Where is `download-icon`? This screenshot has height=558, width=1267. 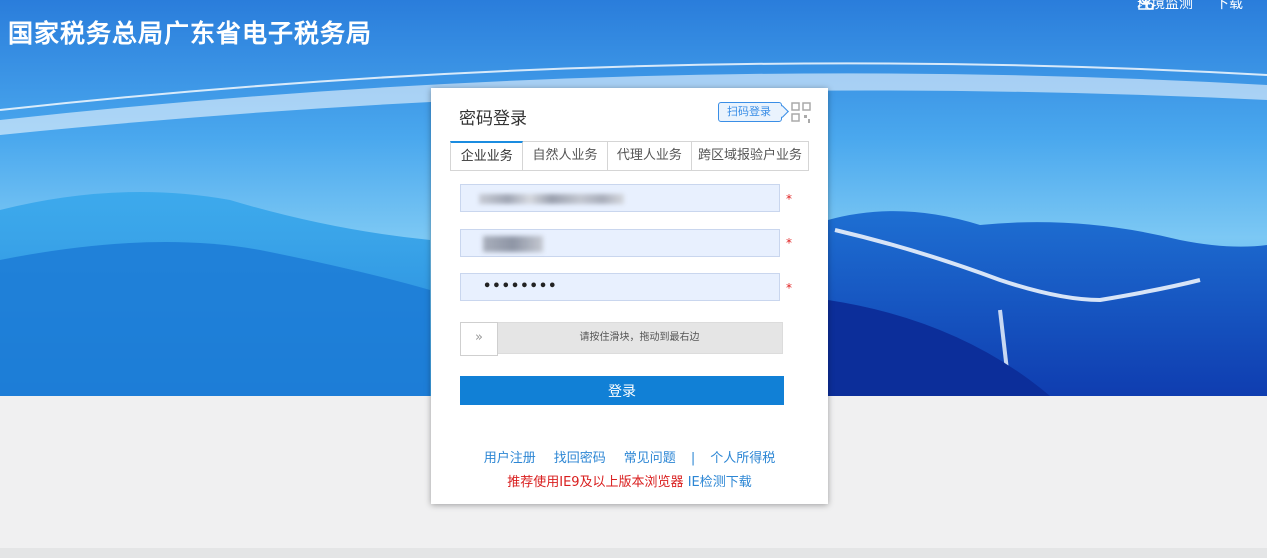
download-icon is located at coordinates (1146, 5).